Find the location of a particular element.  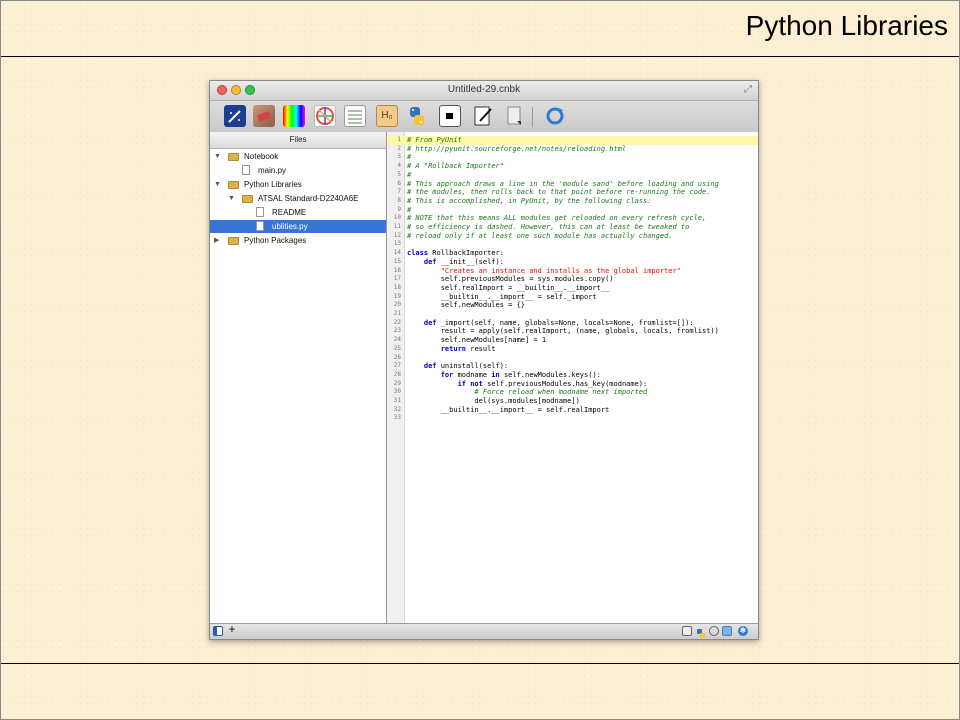

code-line: 13 is located at coordinates (572, 244).